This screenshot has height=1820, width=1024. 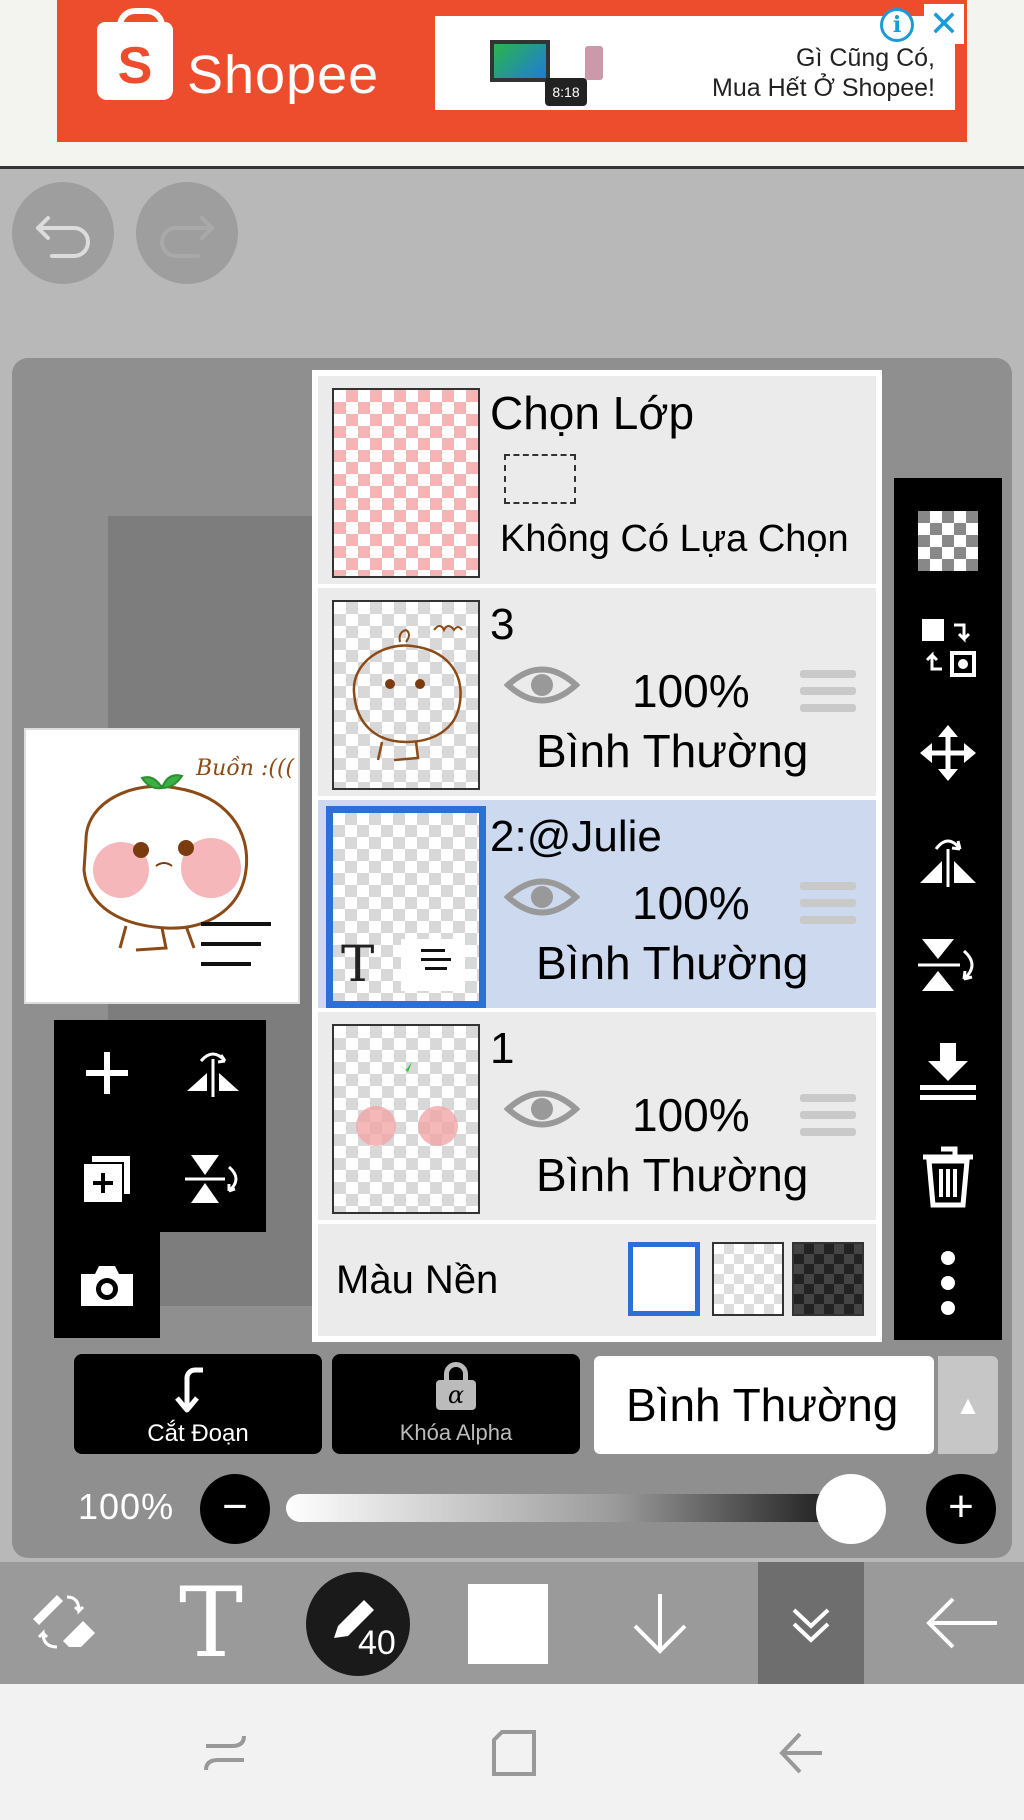 What do you see at coordinates (211, 1623) in the screenshot?
I see `text-tool-button: T` at bounding box center [211, 1623].